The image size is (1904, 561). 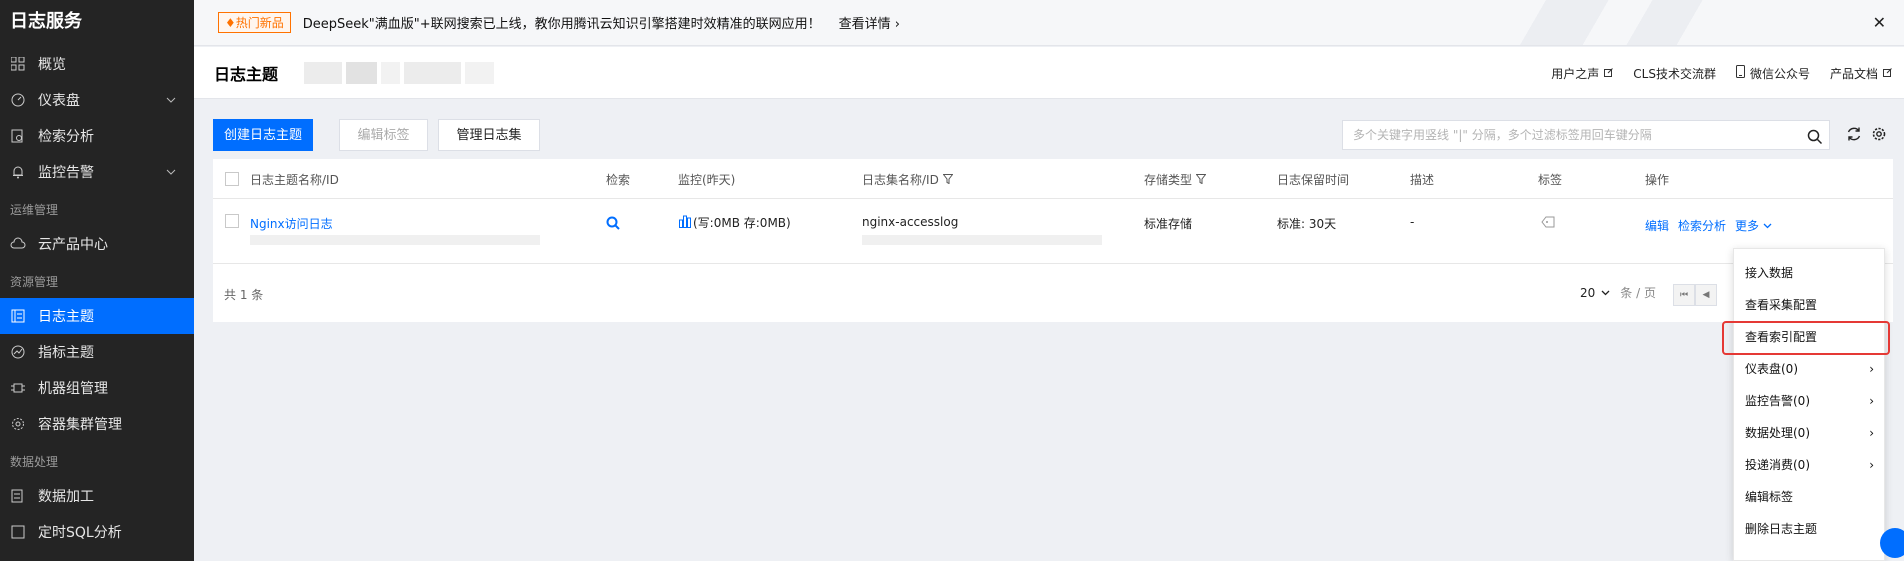 I want to click on menu-item-delivery: 投递消费(0) ›, so click(x=1810, y=465).